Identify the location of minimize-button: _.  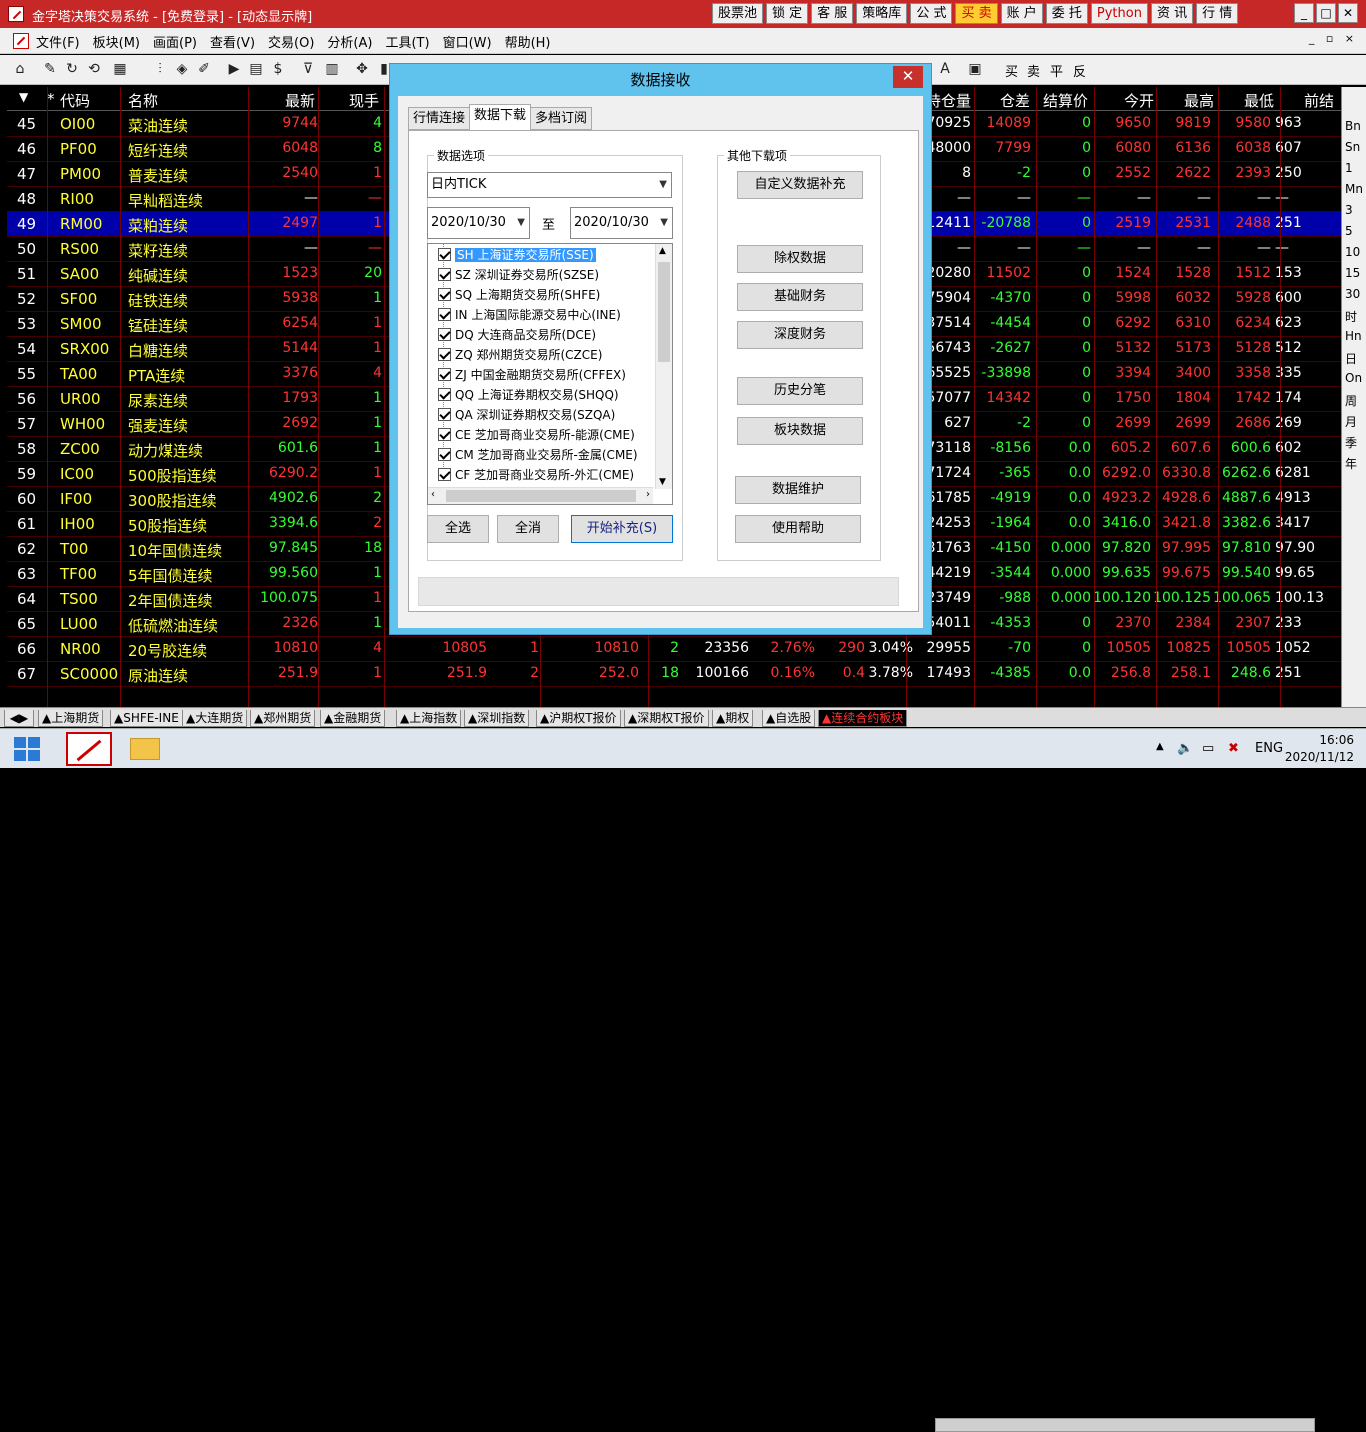
(1304, 13).